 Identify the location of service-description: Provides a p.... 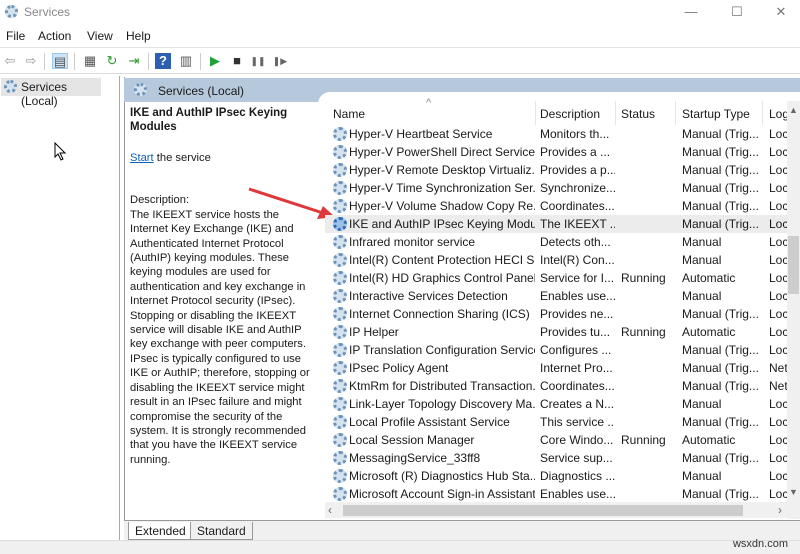
(577, 170).